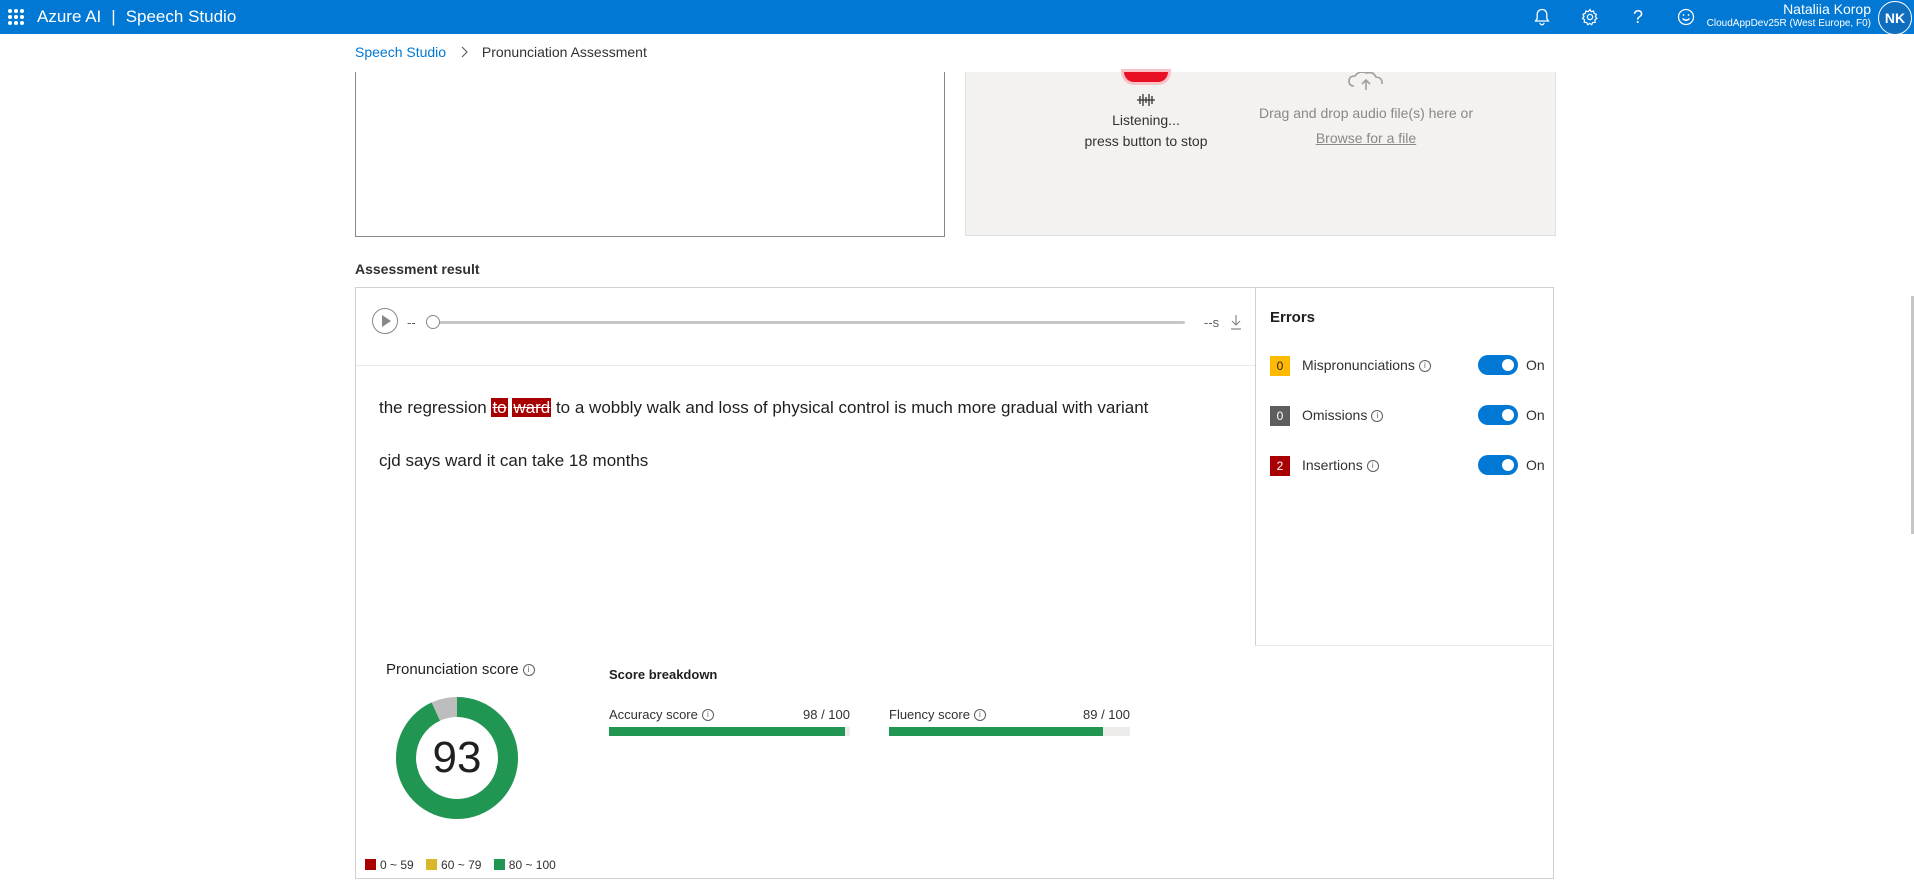  Describe the element at coordinates (400, 52) in the screenshot. I see `breadcrumb-home-link: Speech Studio` at that location.